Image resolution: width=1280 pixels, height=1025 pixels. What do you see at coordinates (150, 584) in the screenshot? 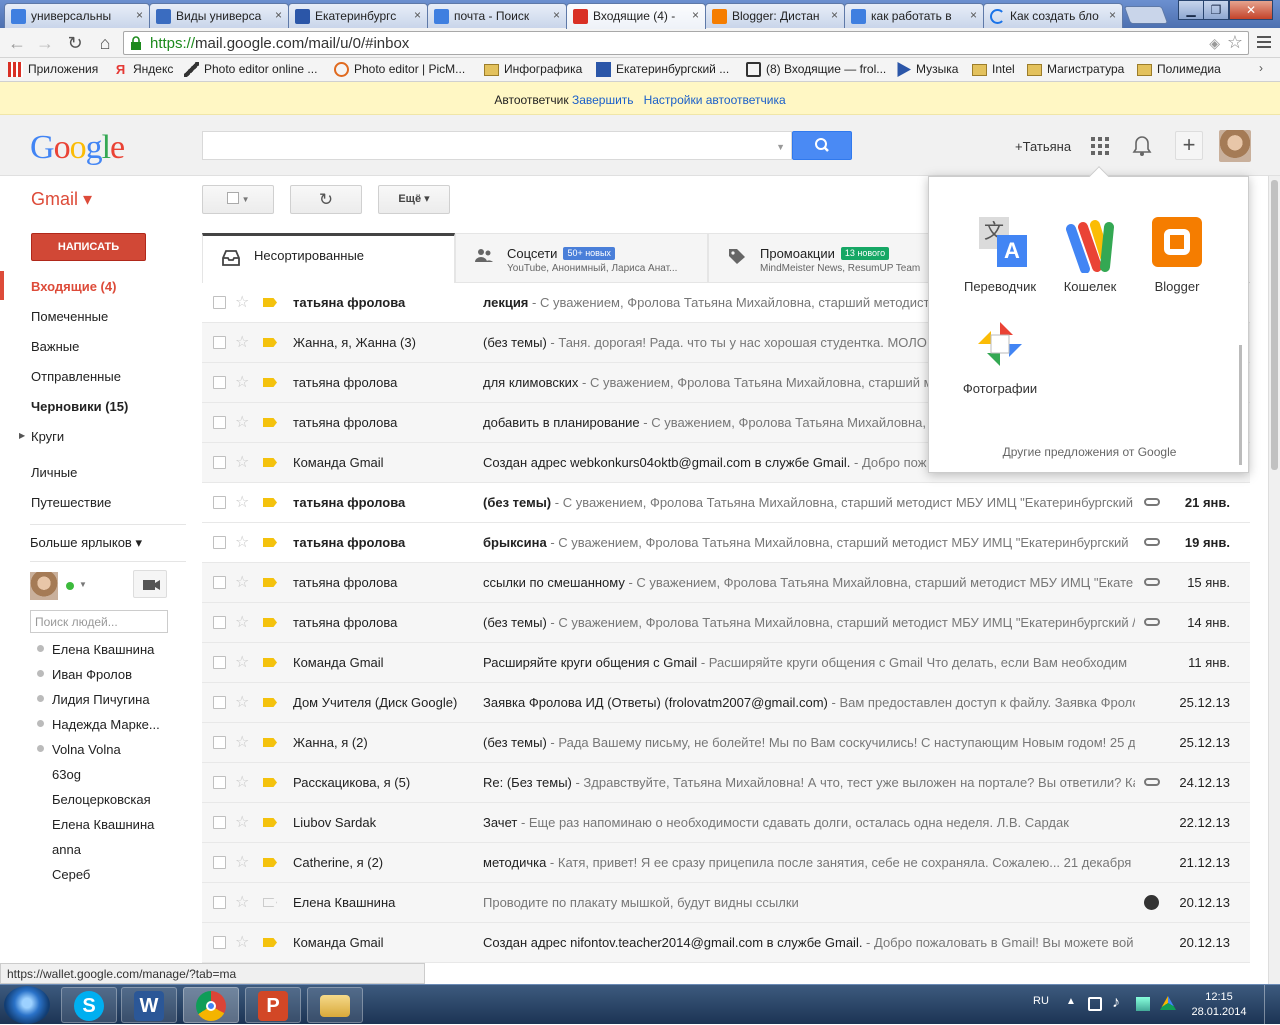
I see `video-call-button` at bounding box center [150, 584].